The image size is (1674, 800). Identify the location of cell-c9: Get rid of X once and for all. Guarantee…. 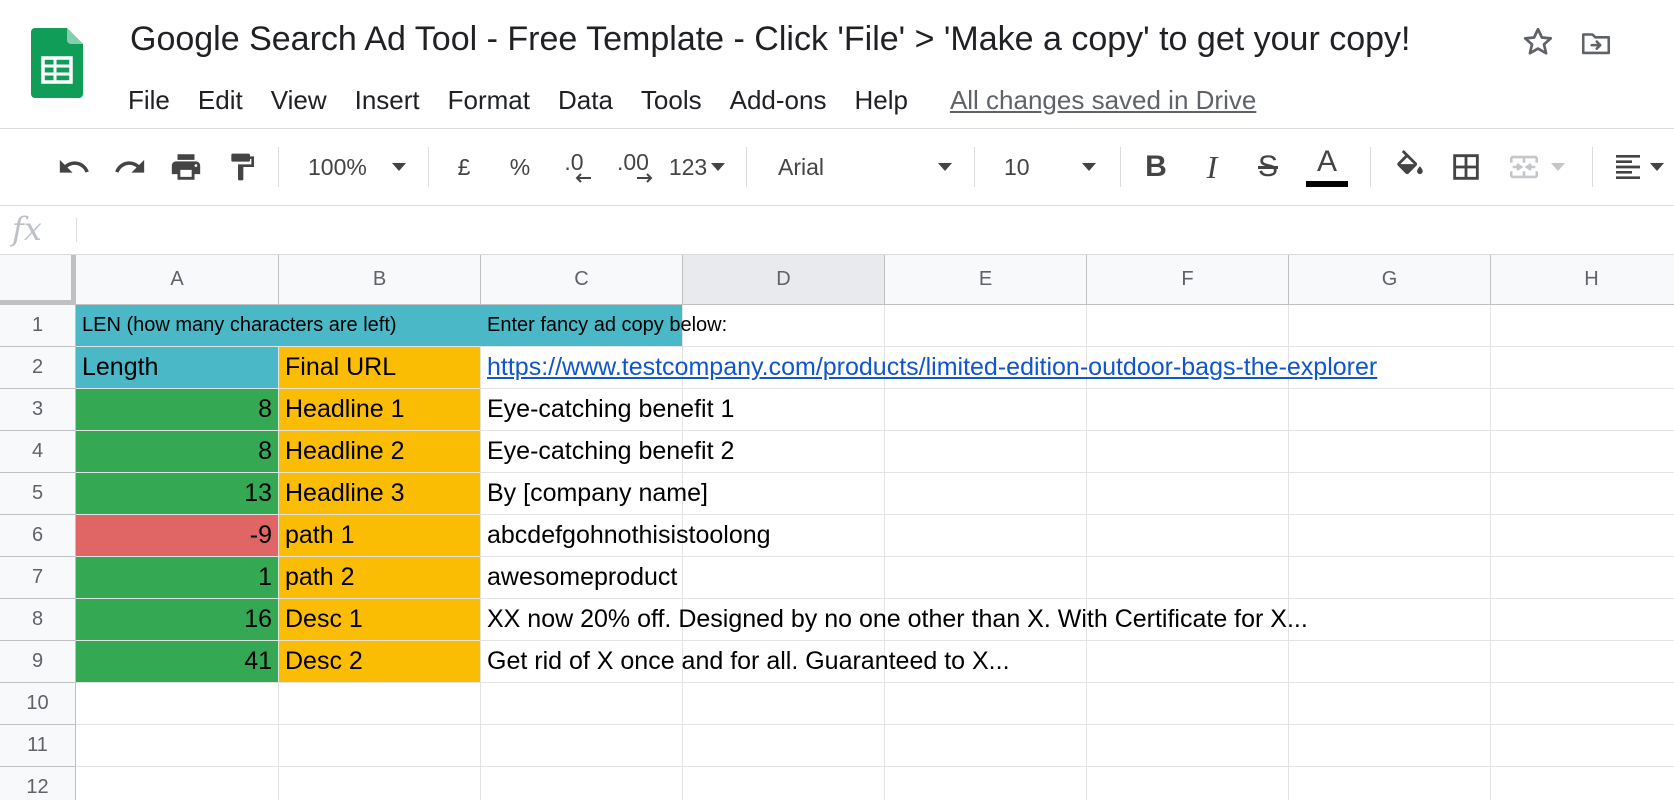
(745, 662).